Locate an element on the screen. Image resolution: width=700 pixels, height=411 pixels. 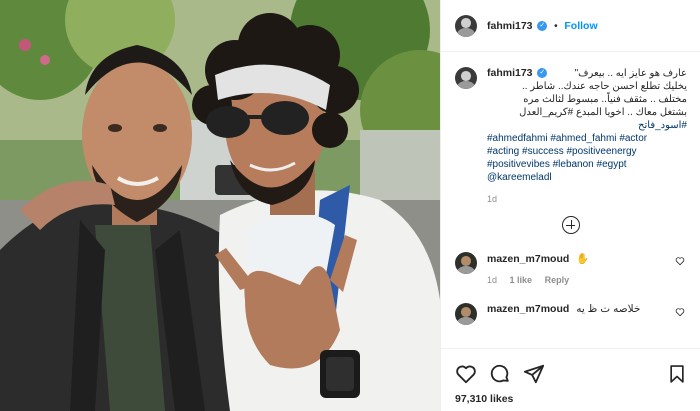
hashtag-line: #acting #success #positiveenergy is located at coordinates (587, 151).